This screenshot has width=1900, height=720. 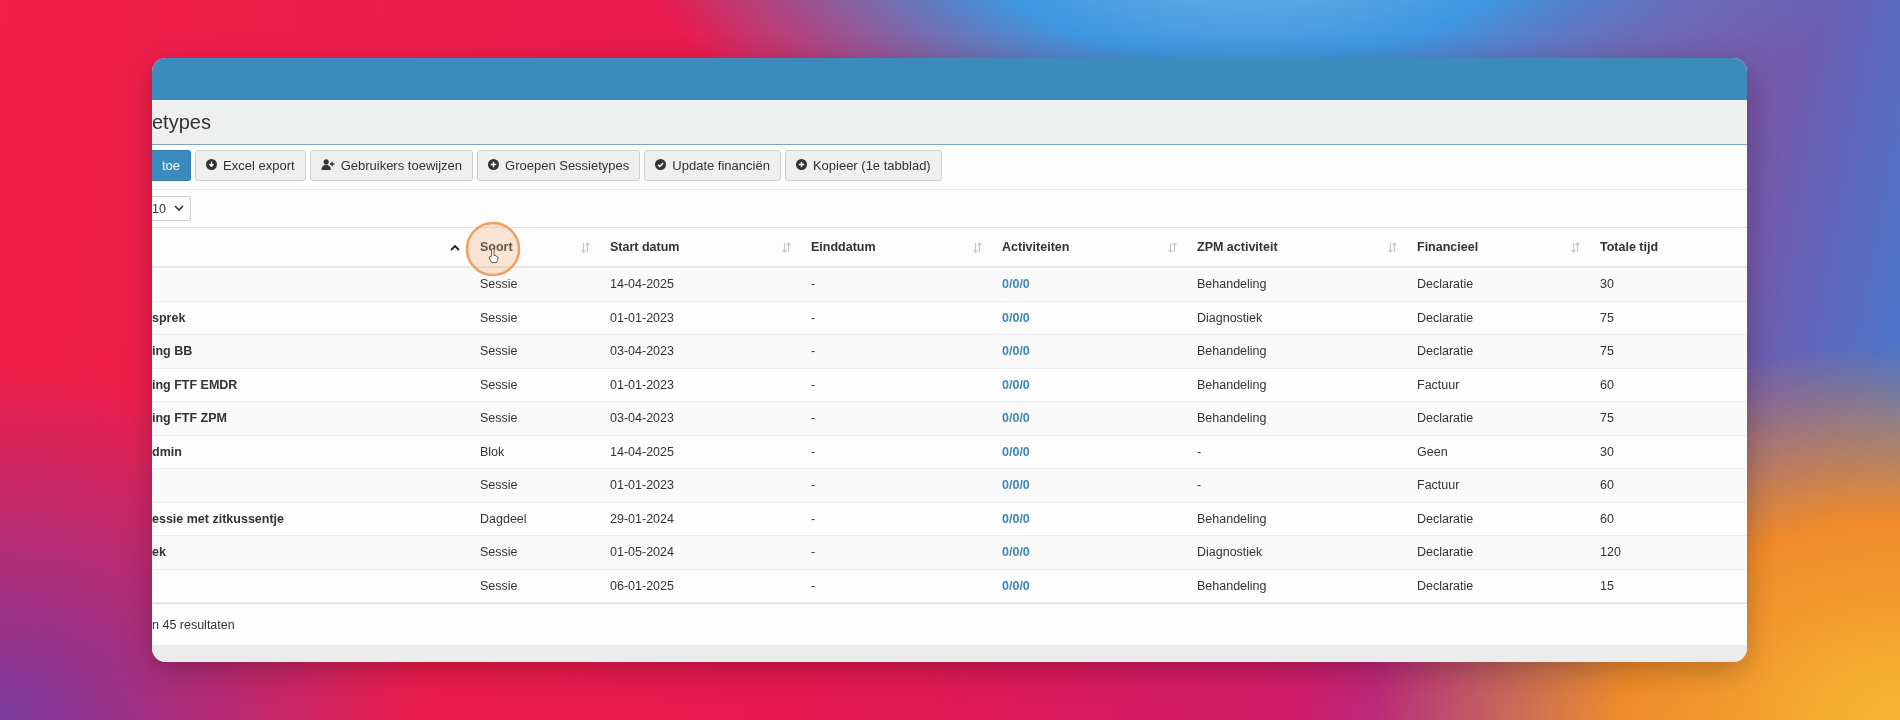 I want to click on table-cell: Diagnostiek, so click(x=1230, y=552).